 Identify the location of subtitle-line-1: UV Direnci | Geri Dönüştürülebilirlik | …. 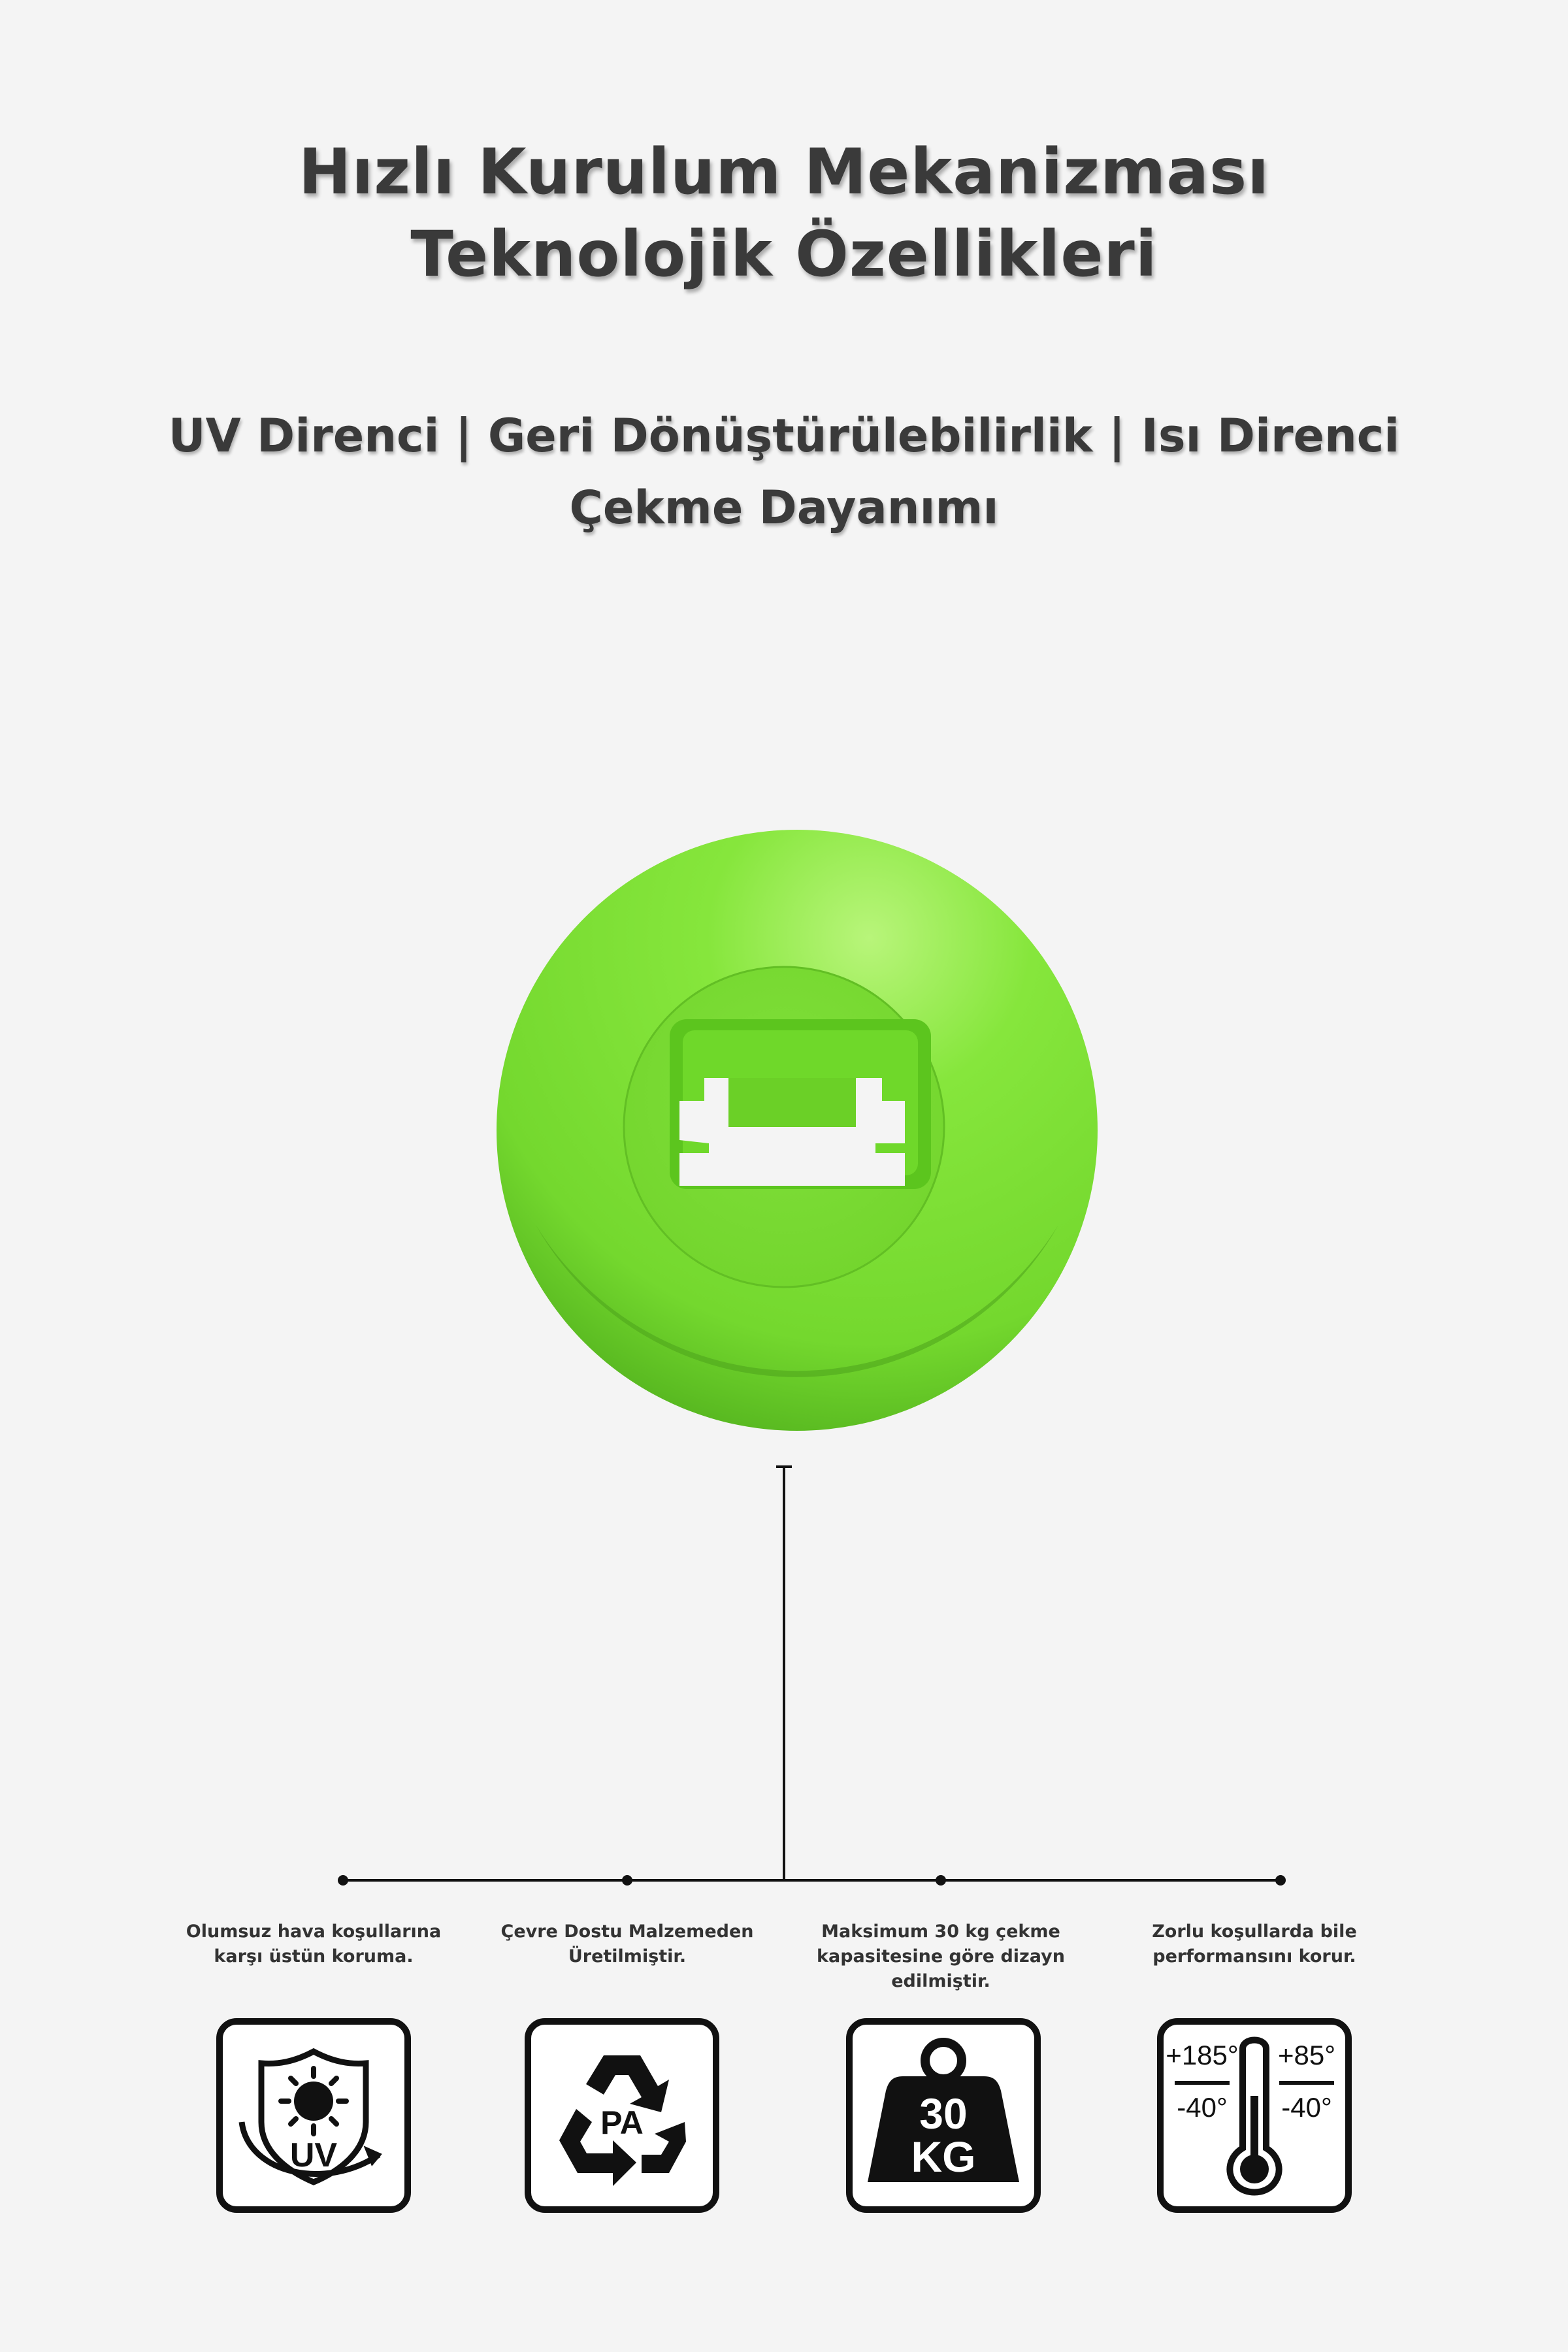
(784, 436).